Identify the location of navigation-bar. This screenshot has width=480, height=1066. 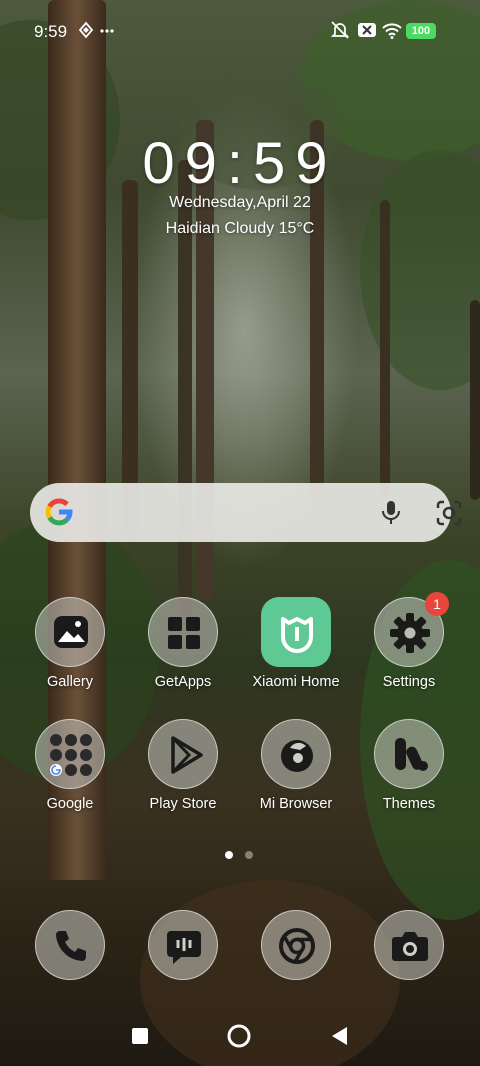
(240, 1035).